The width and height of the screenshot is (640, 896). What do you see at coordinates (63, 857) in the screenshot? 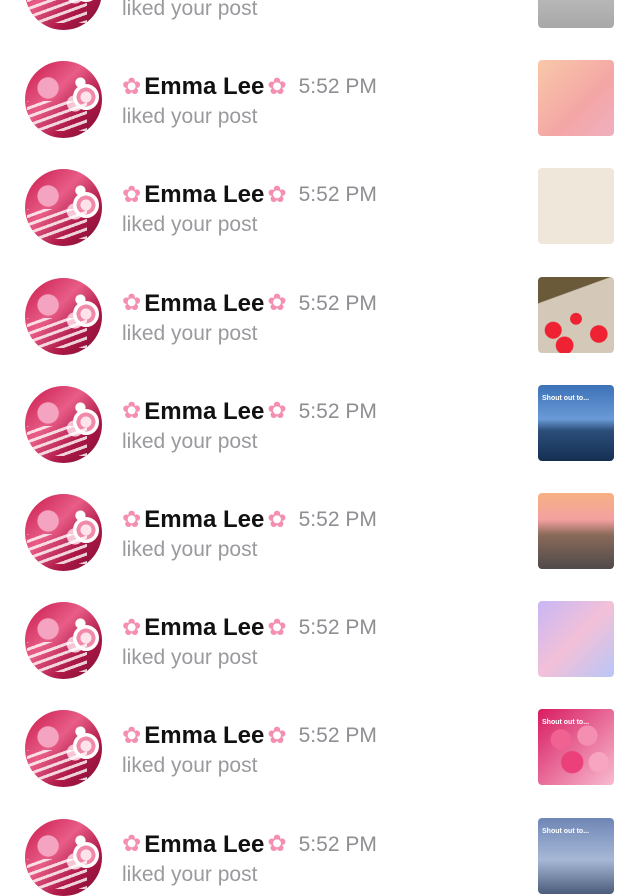
I see `avatar` at bounding box center [63, 857].